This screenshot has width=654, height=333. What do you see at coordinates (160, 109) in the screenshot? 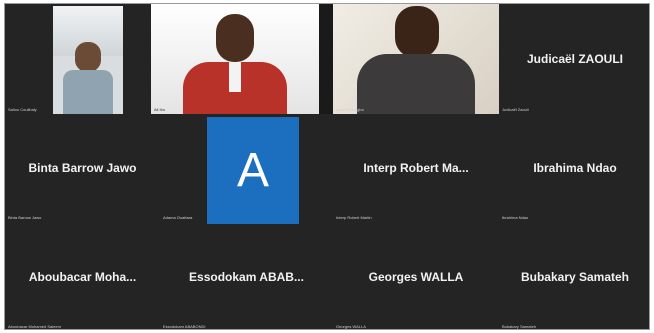
I see `participant-caption: Ali Ibo` at bounding box center [160, 109].